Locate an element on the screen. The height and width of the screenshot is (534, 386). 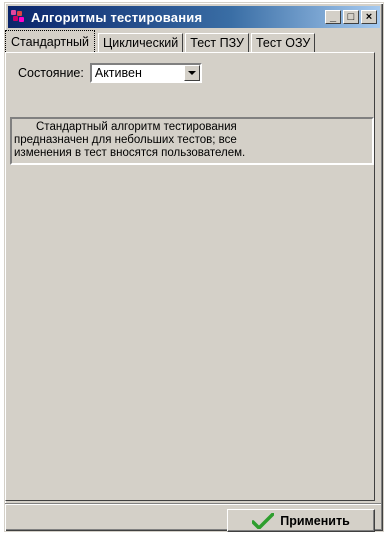
app-icon is located at coordinates (19, 17).